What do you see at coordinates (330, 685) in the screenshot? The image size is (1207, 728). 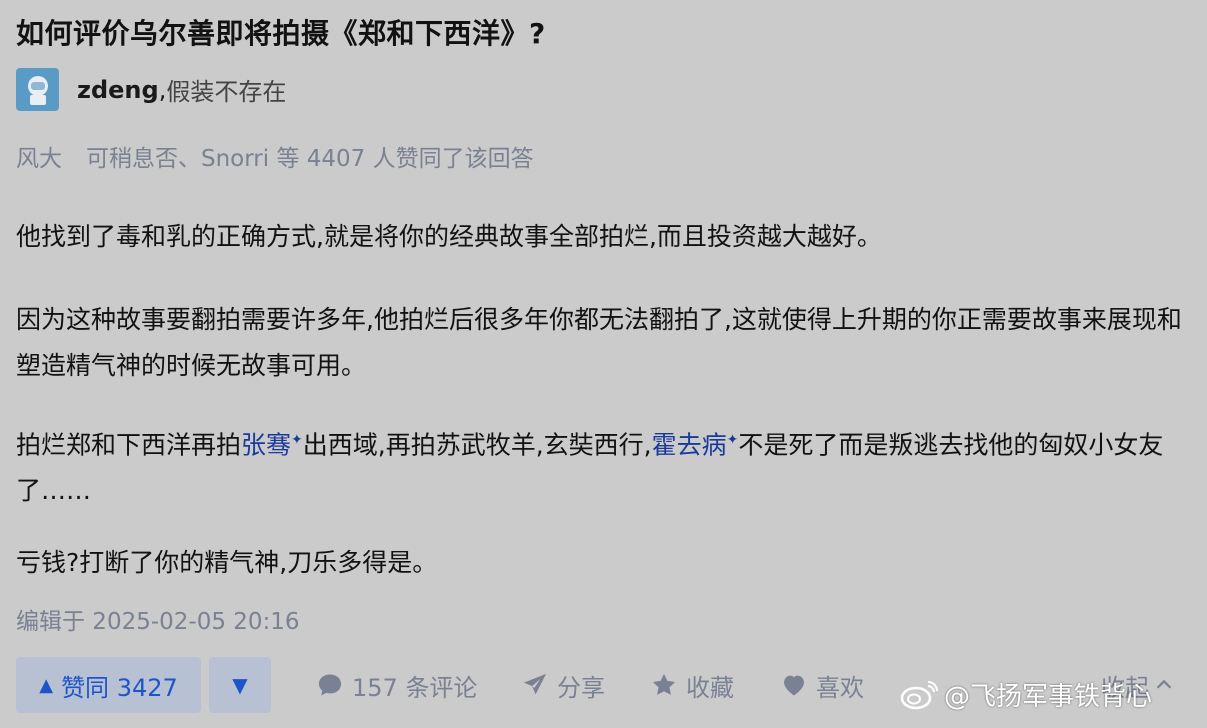 I see `comment-bubble-icon` at bounding box center [330, 685].